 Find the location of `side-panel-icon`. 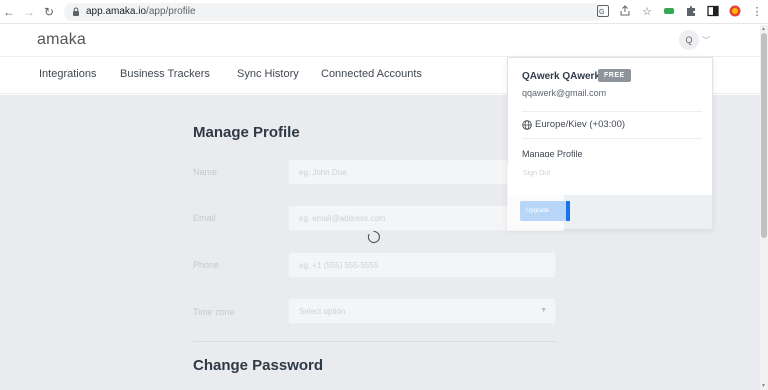

side-panel-icon is located at coordinates (713, 11).